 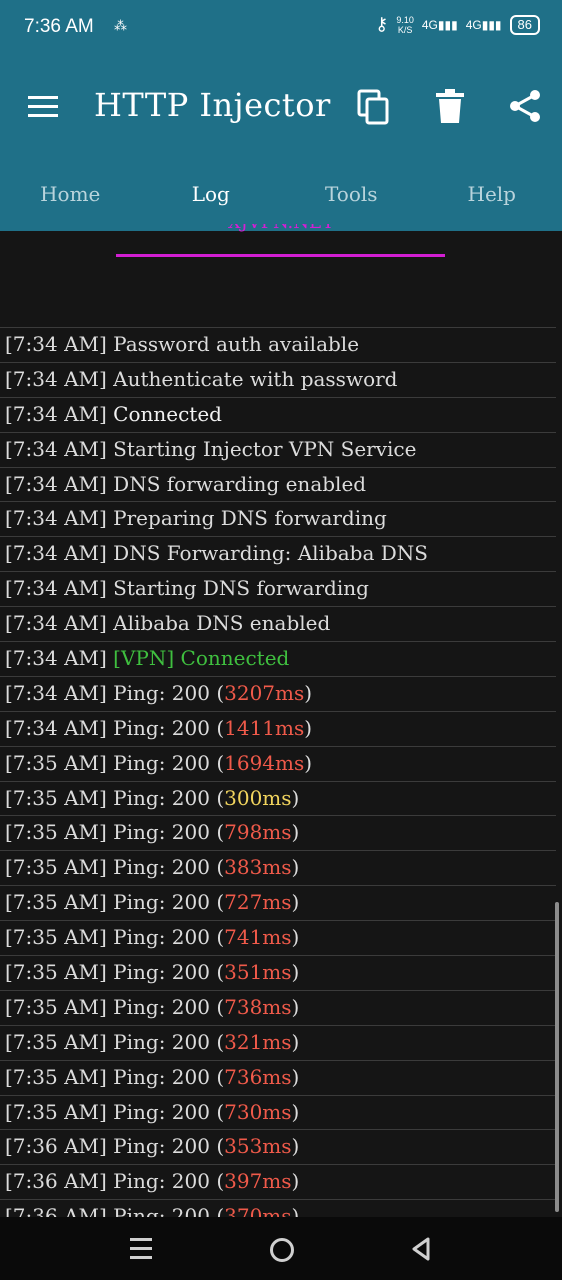 I want to click on status-time: 7:36 AM, so click(x=59, y=26).